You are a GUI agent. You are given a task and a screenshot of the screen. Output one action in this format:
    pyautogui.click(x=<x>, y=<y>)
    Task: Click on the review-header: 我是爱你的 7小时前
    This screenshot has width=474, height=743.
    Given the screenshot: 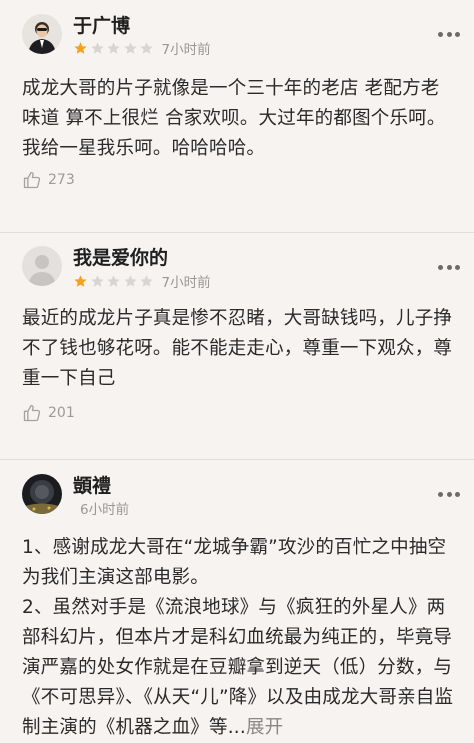 What is the action you would take?
    pyautogui.click(x=237, y=268)
    